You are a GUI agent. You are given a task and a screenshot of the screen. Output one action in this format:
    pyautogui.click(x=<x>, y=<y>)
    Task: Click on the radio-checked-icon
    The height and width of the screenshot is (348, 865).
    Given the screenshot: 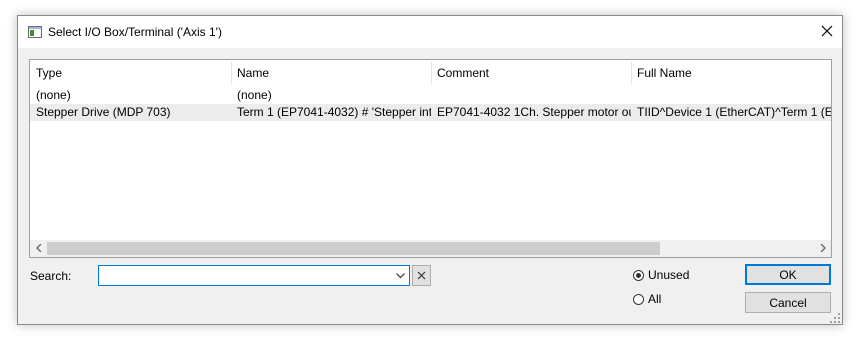 What is the action you would take?
    pyautogui.click(x=638, y=275)
    